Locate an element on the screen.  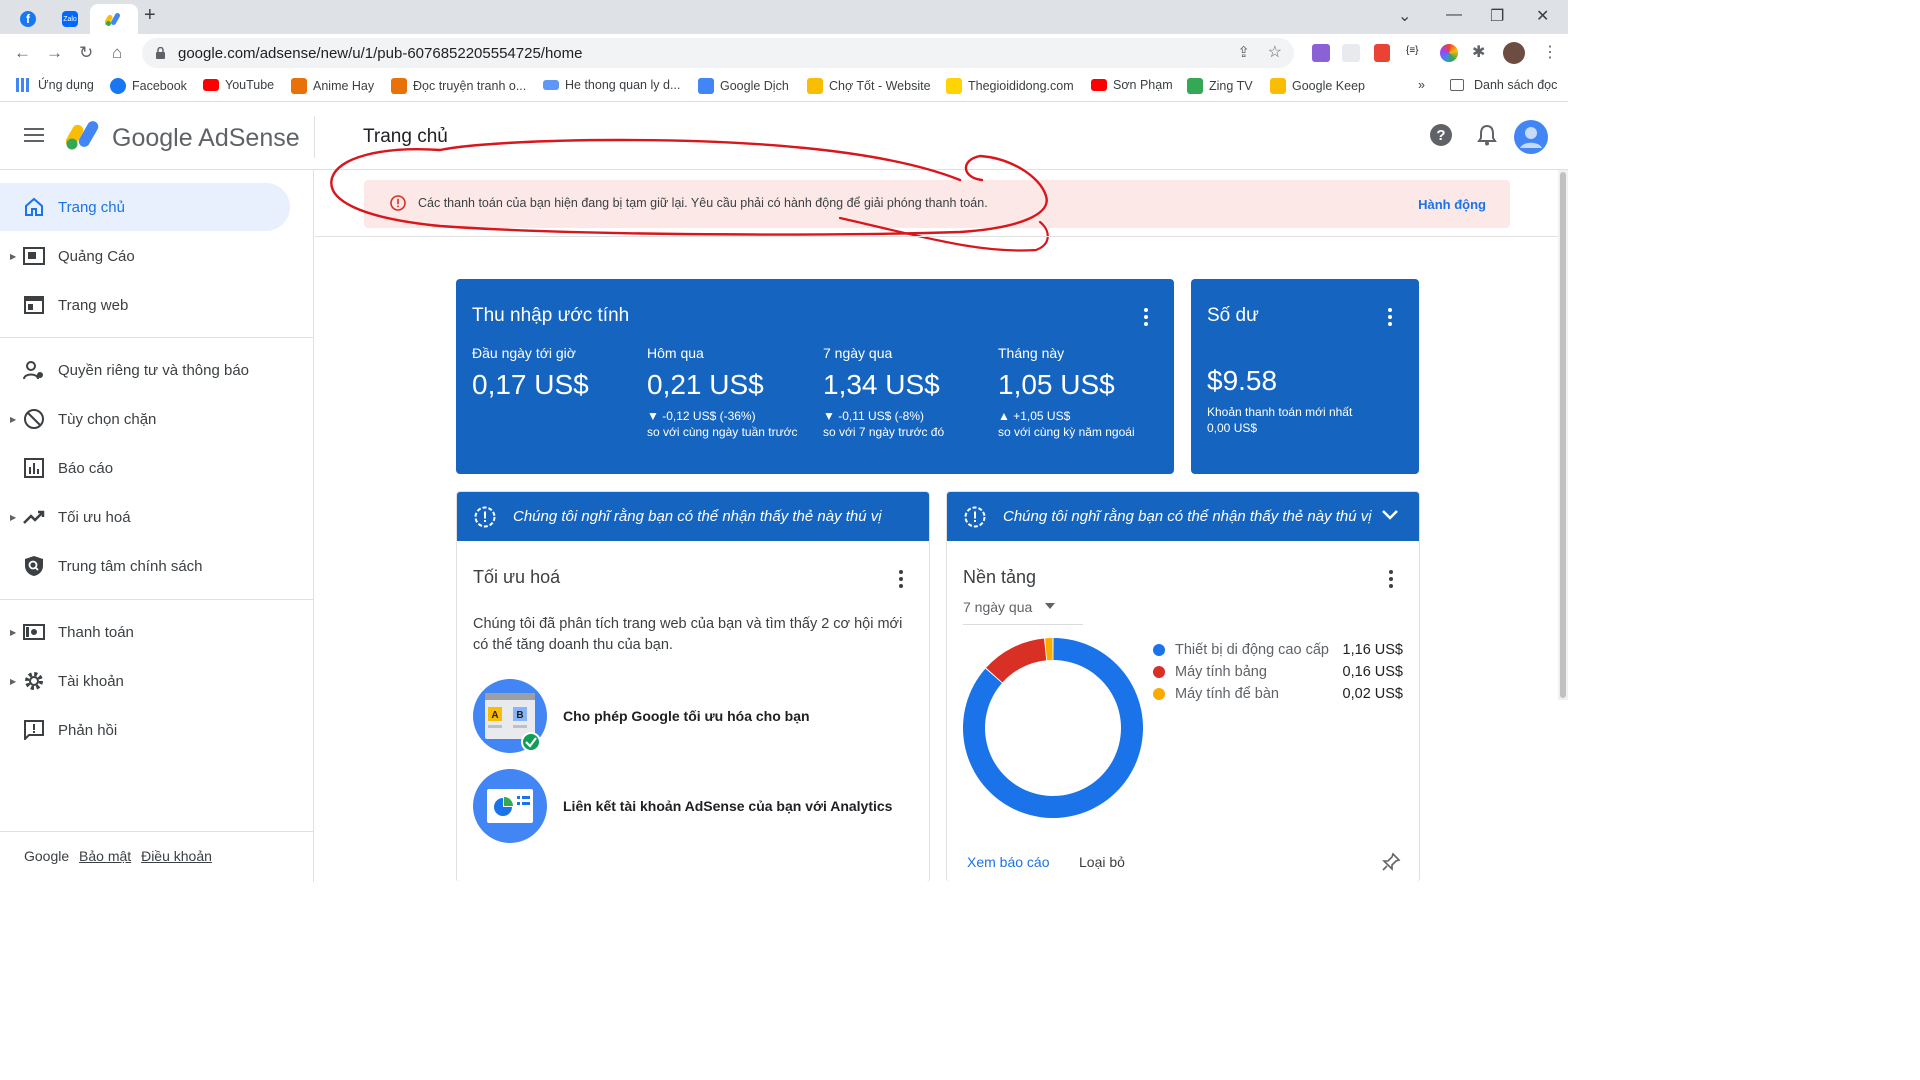
back-icon: ← is located at coordinates (22, 53).